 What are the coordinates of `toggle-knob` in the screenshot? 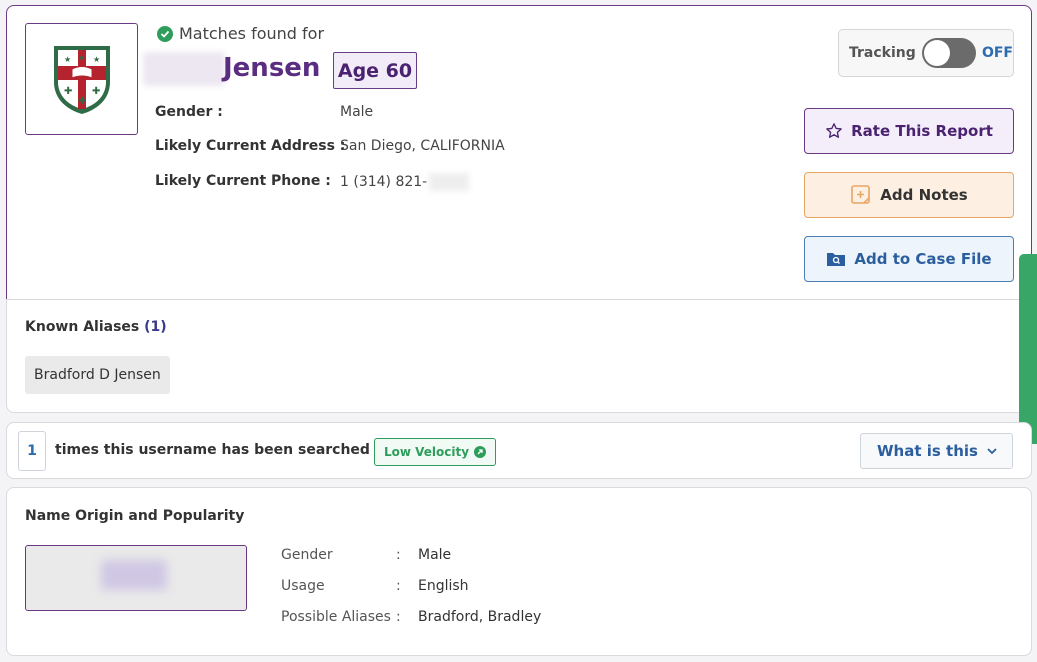 It's located at (936, 53).